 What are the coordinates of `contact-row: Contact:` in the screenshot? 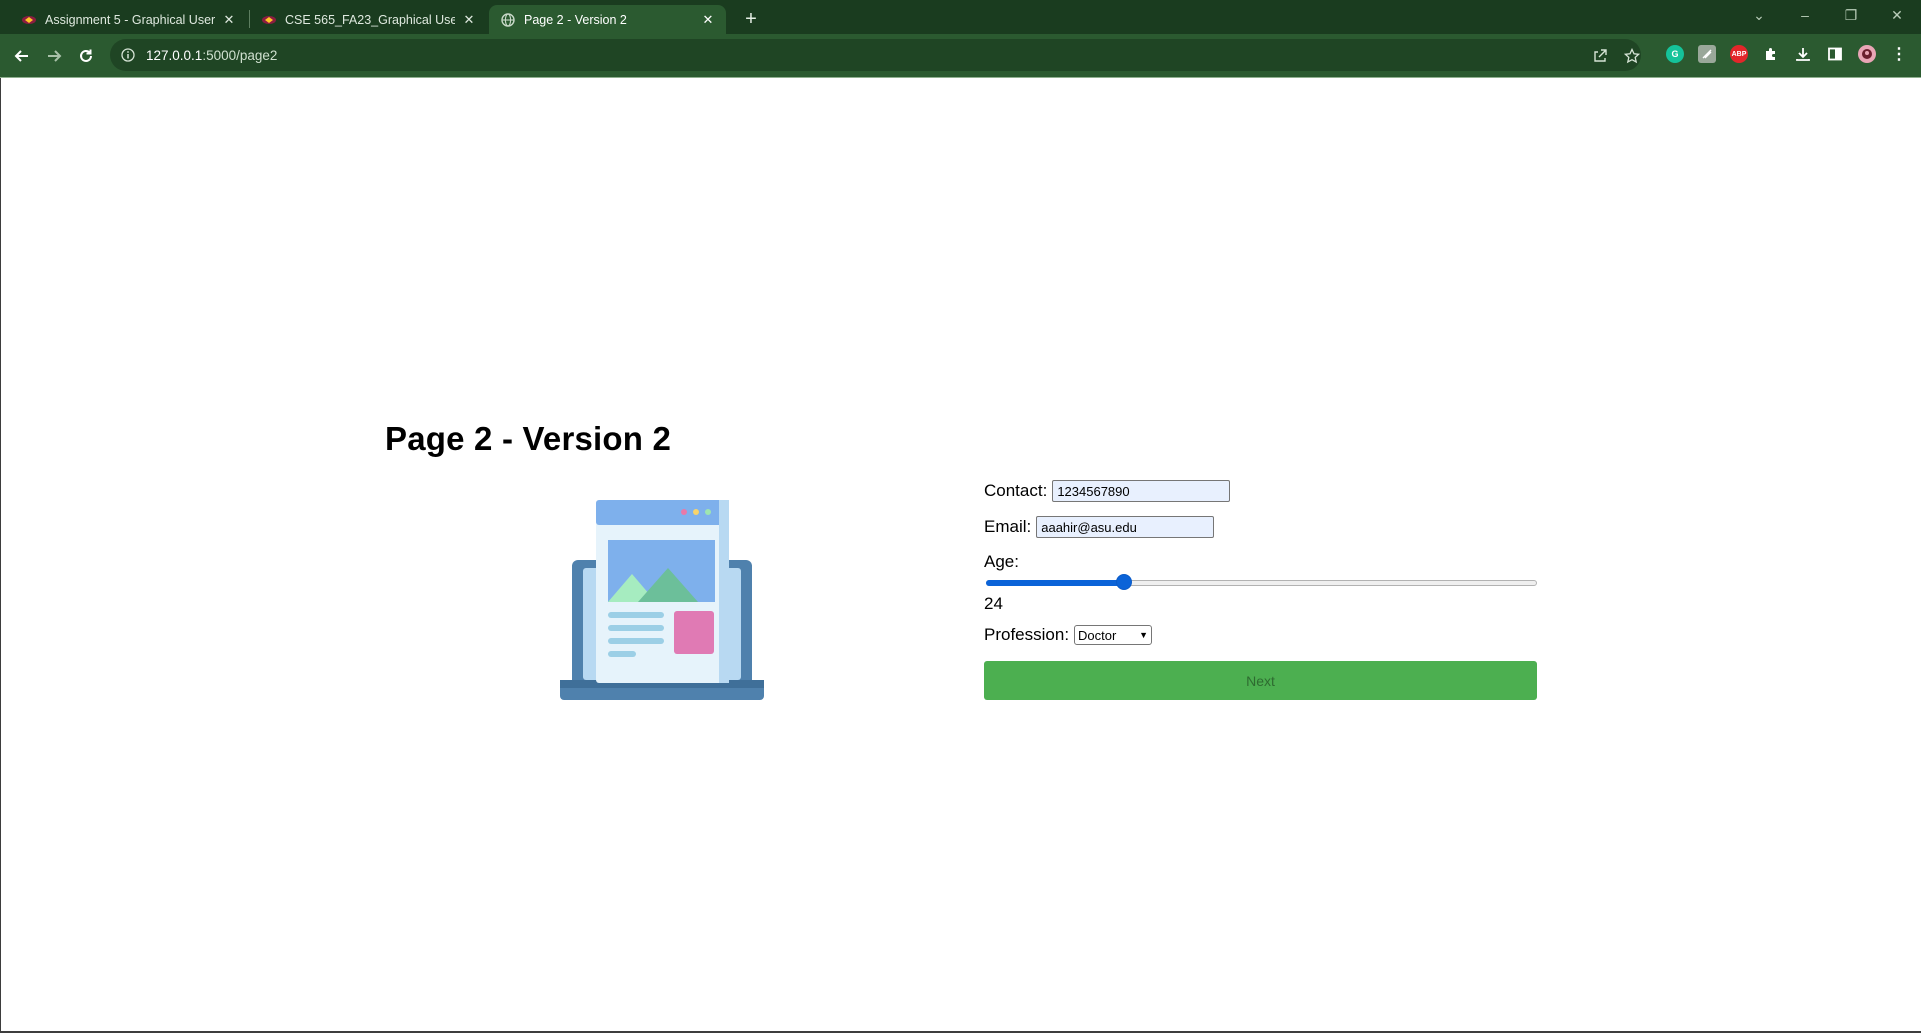 It's located at (1107, 491).